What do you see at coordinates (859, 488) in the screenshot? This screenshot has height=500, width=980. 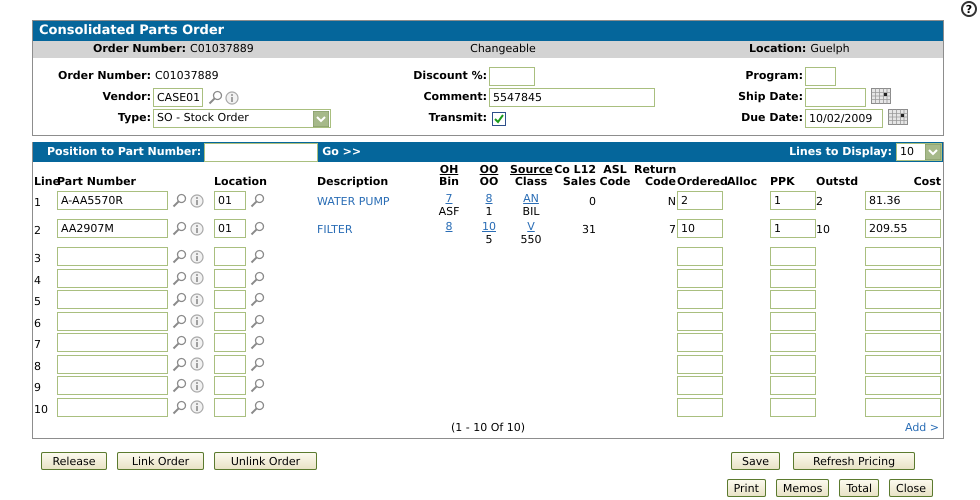 I see `action-button: Total` at bounding box center [859, 488].